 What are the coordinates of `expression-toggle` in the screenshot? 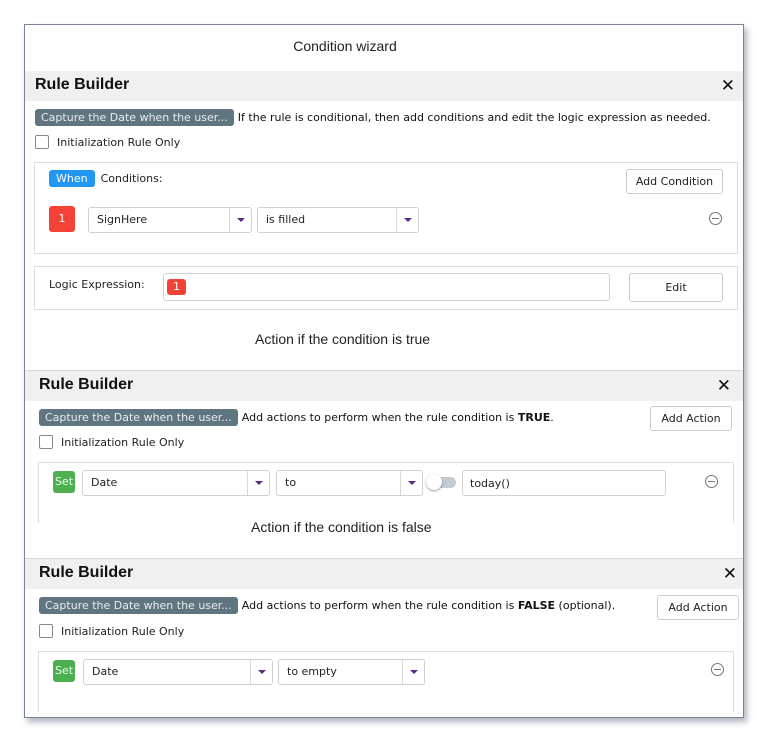 It's located at (441, 482).